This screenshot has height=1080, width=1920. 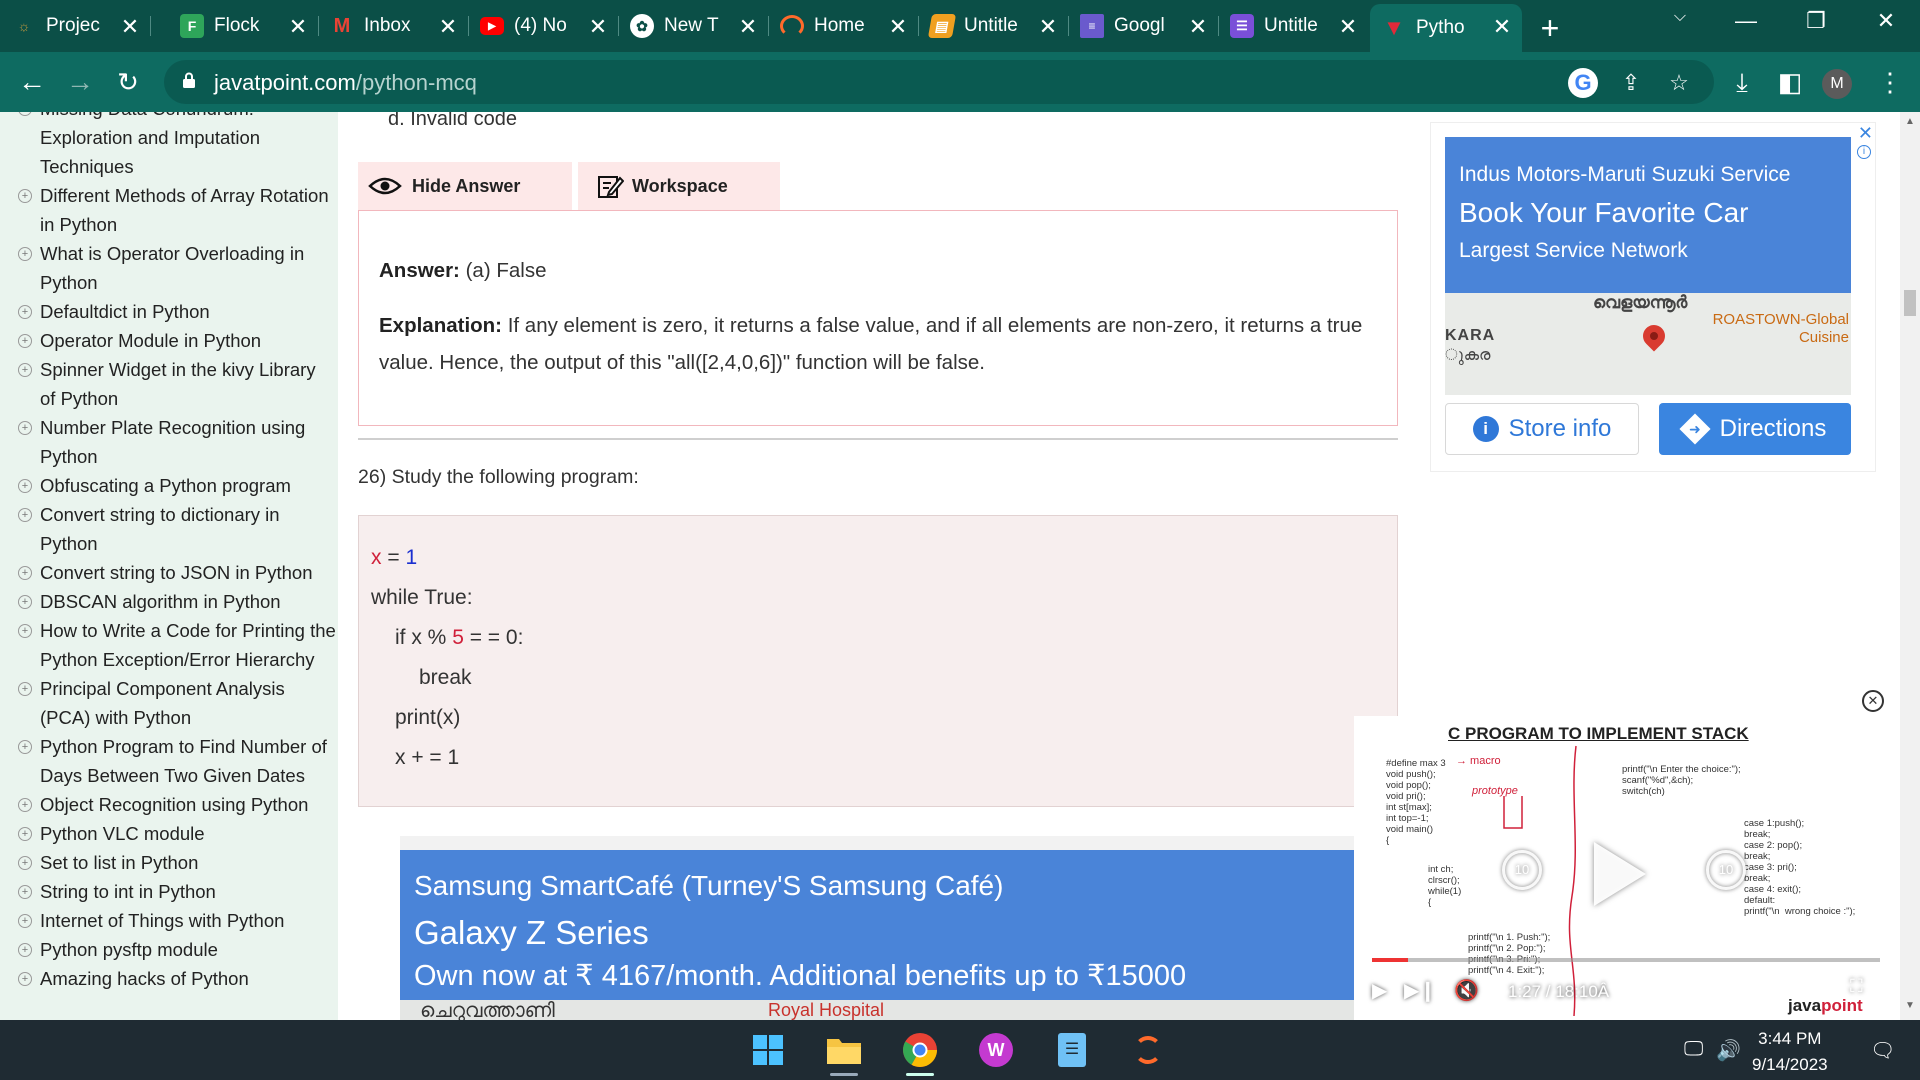 What do you see at coordinates (25, 689) in the screenshot?
I see `expand-plus-icon: +` at bounding box center [25, 689].